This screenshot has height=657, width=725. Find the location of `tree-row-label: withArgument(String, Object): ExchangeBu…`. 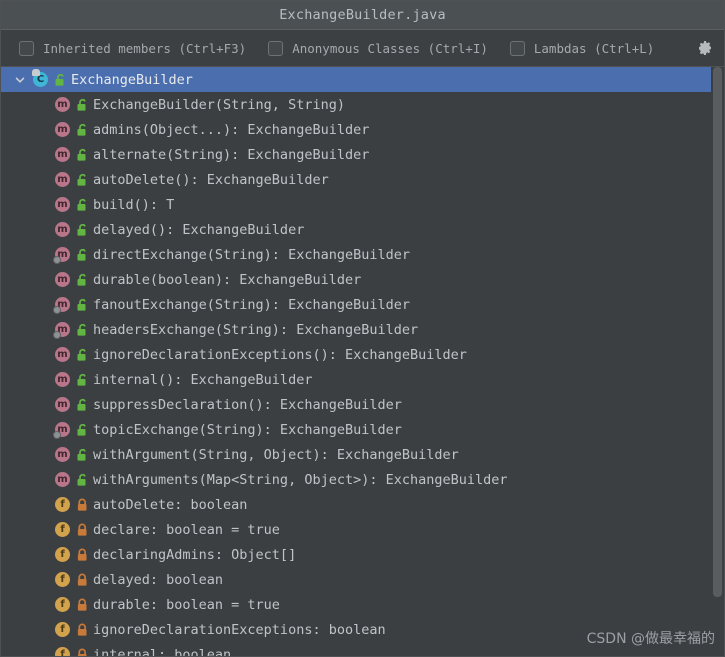

tree-row-label: withArgument(String, Object): ExchangeBu… is located at coordinates (276, 454).